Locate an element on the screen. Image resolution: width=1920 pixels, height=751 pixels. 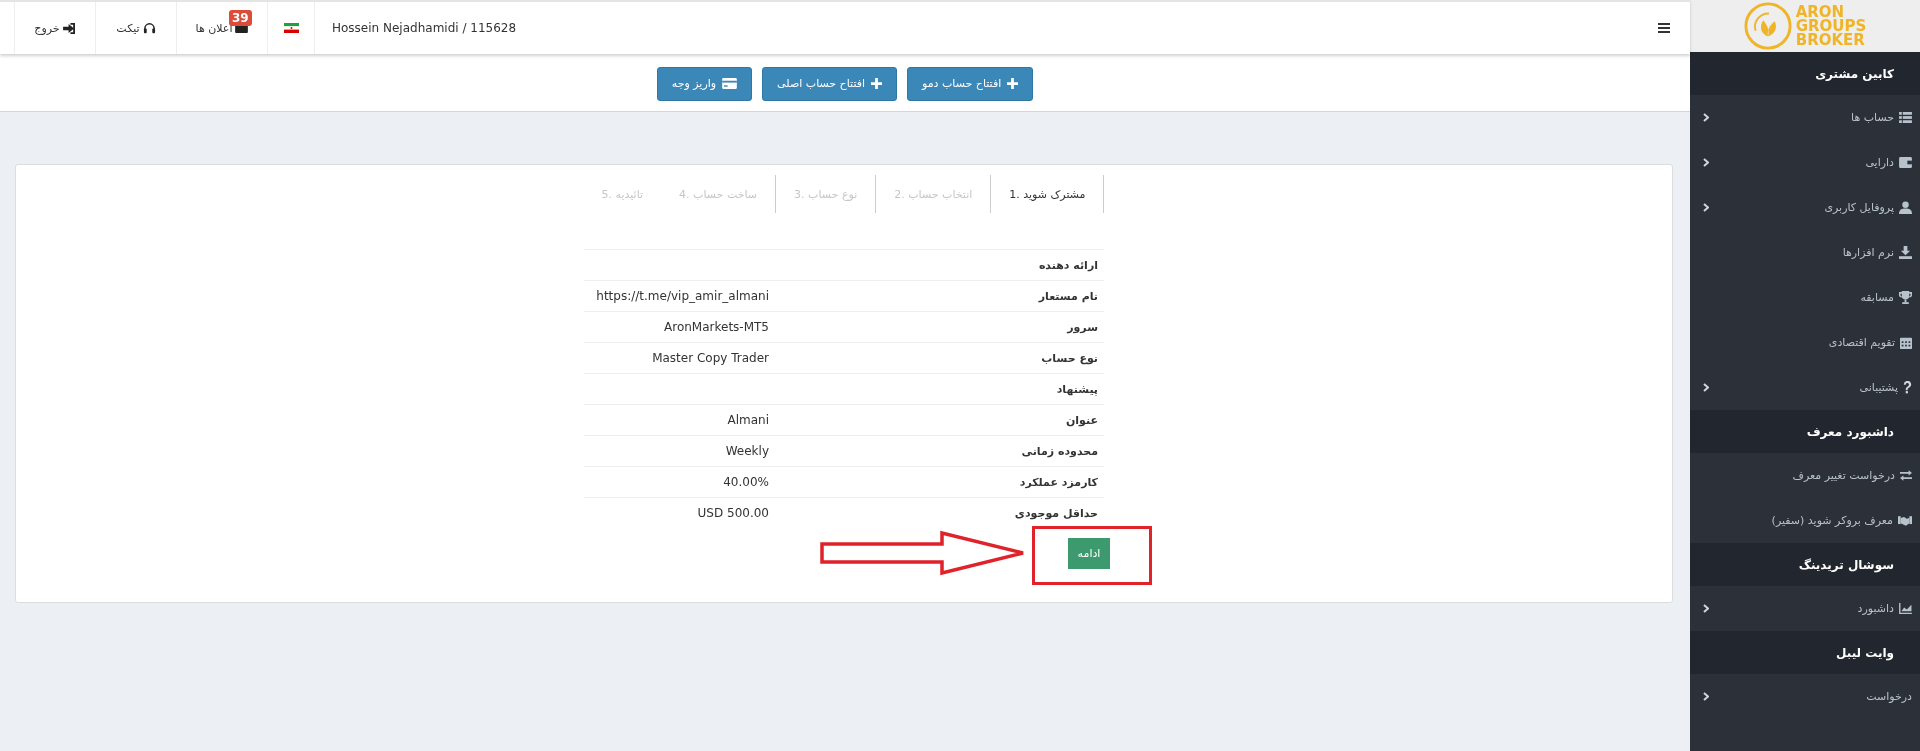
sidebar-item: تقویم اقتصادی is located at coordinates (1805, 342).